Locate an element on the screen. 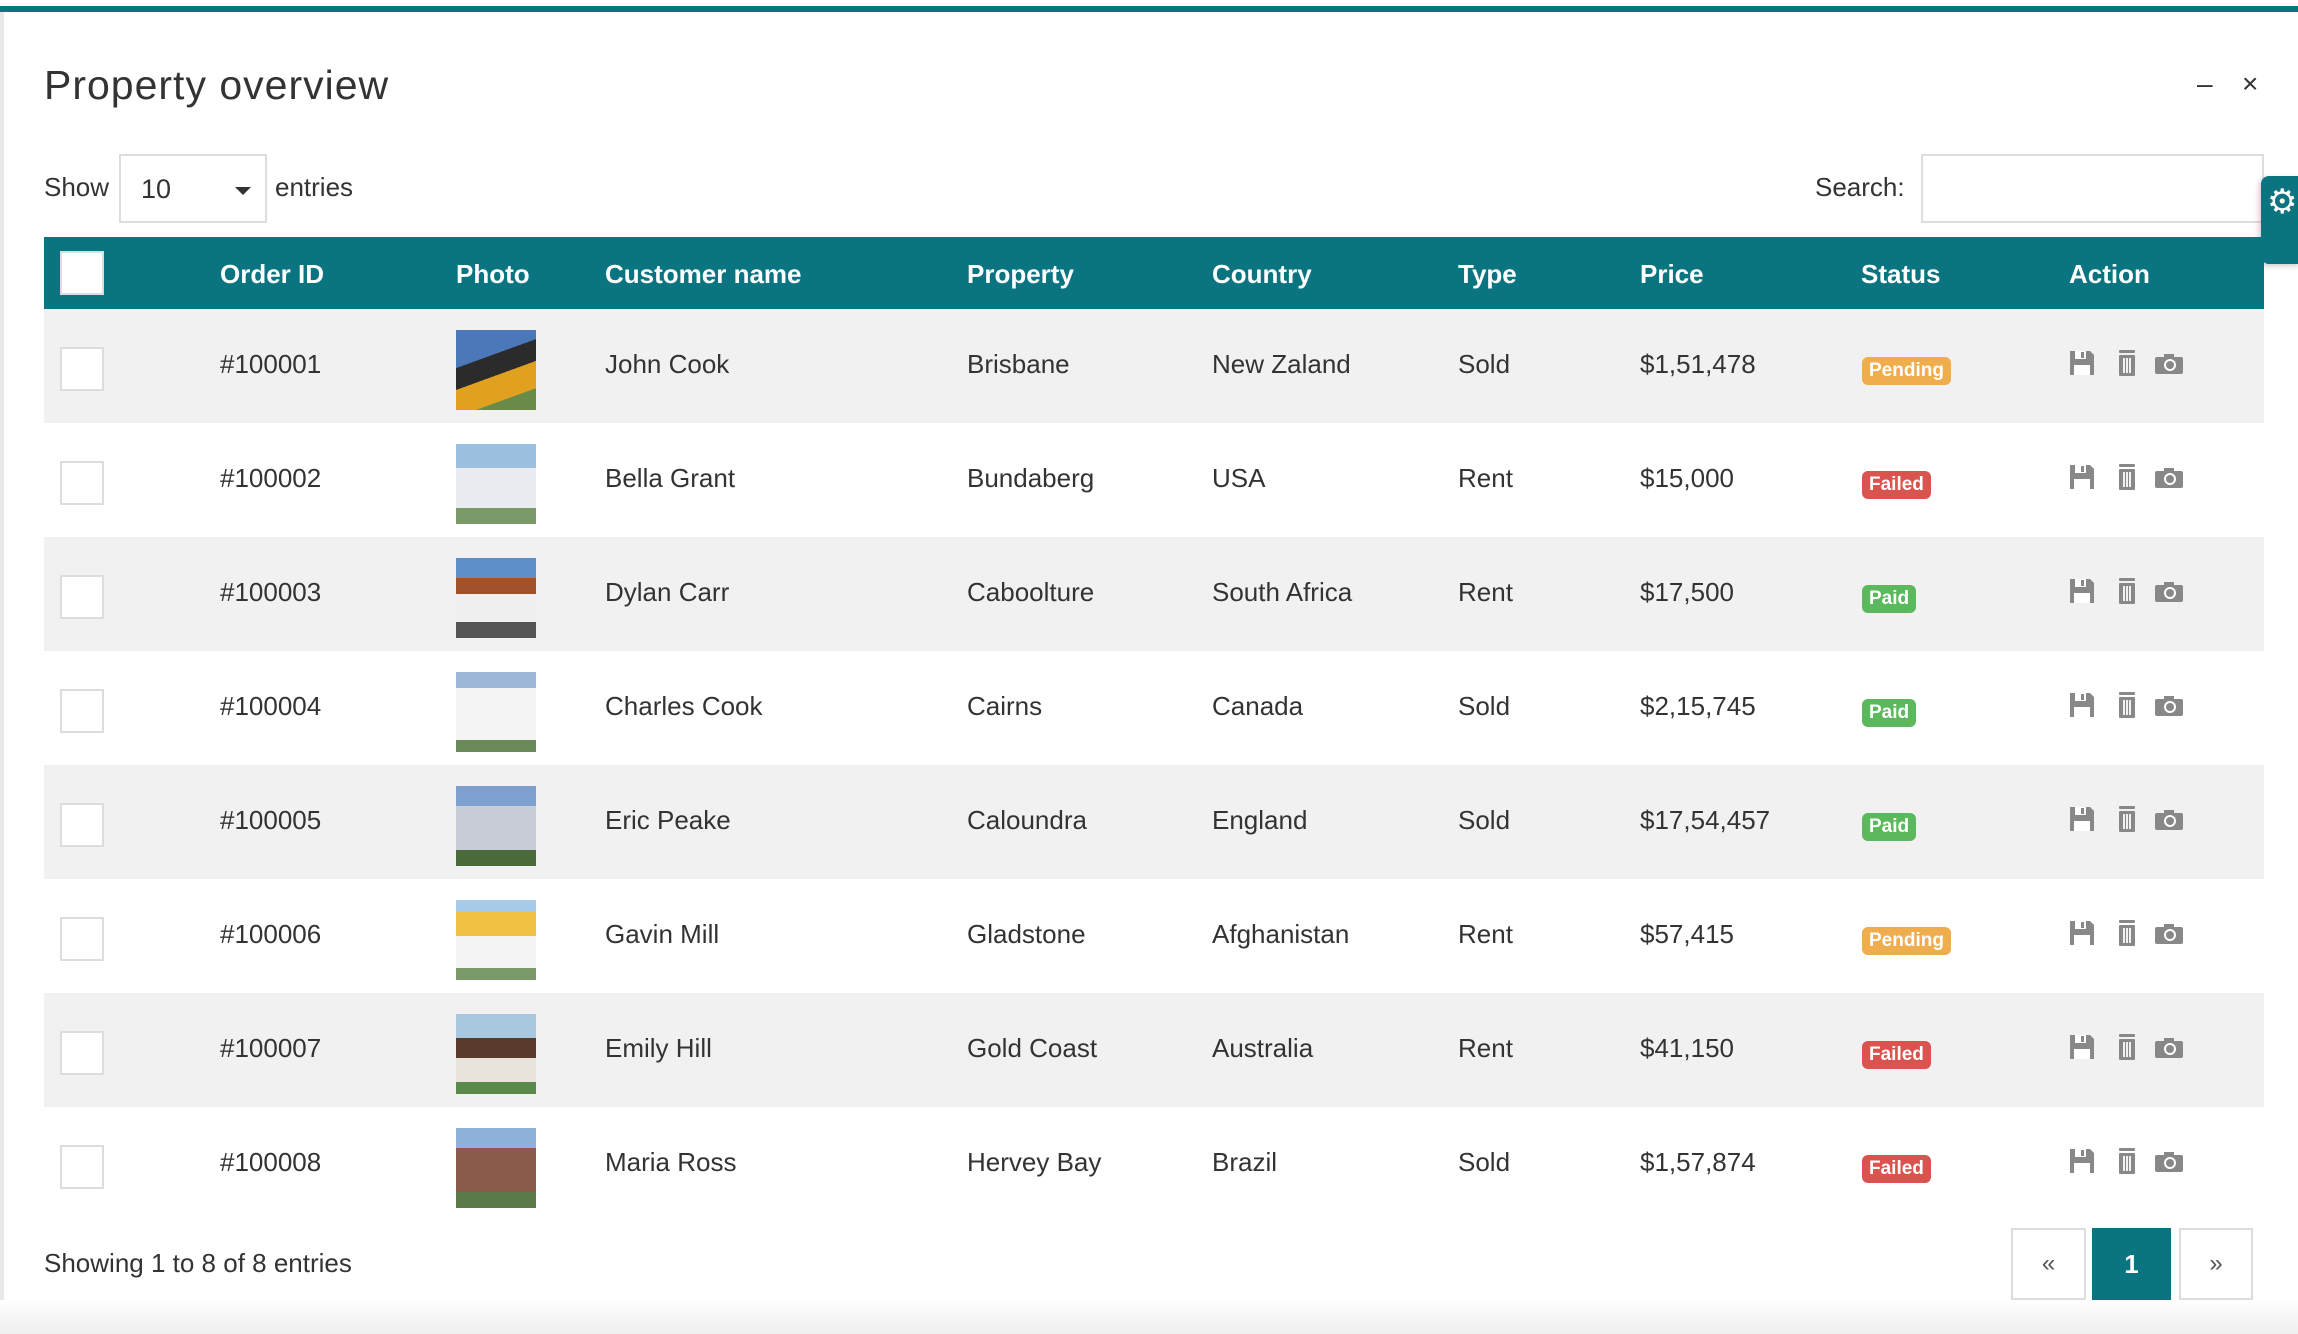  entries-select: 10 is located at coordinates (193, 188).